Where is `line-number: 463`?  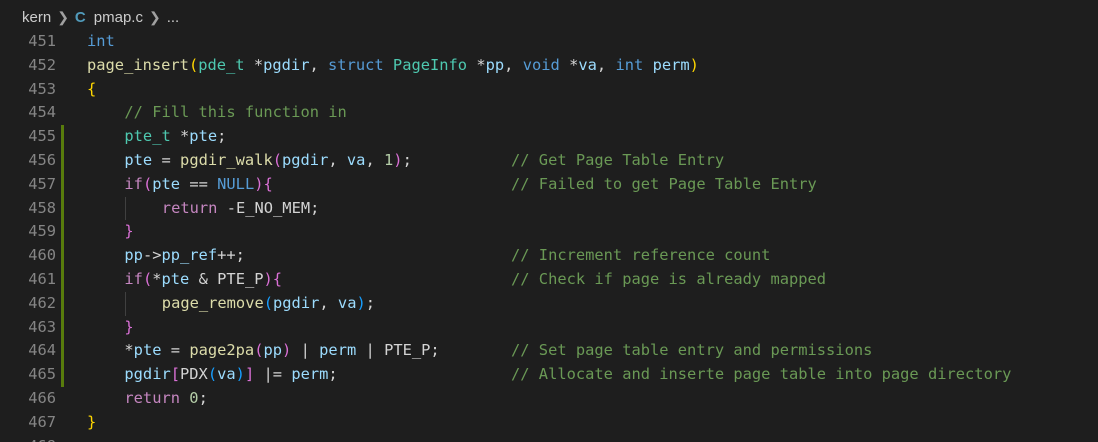 line-number: 463 is located at coordinates (42, 326).